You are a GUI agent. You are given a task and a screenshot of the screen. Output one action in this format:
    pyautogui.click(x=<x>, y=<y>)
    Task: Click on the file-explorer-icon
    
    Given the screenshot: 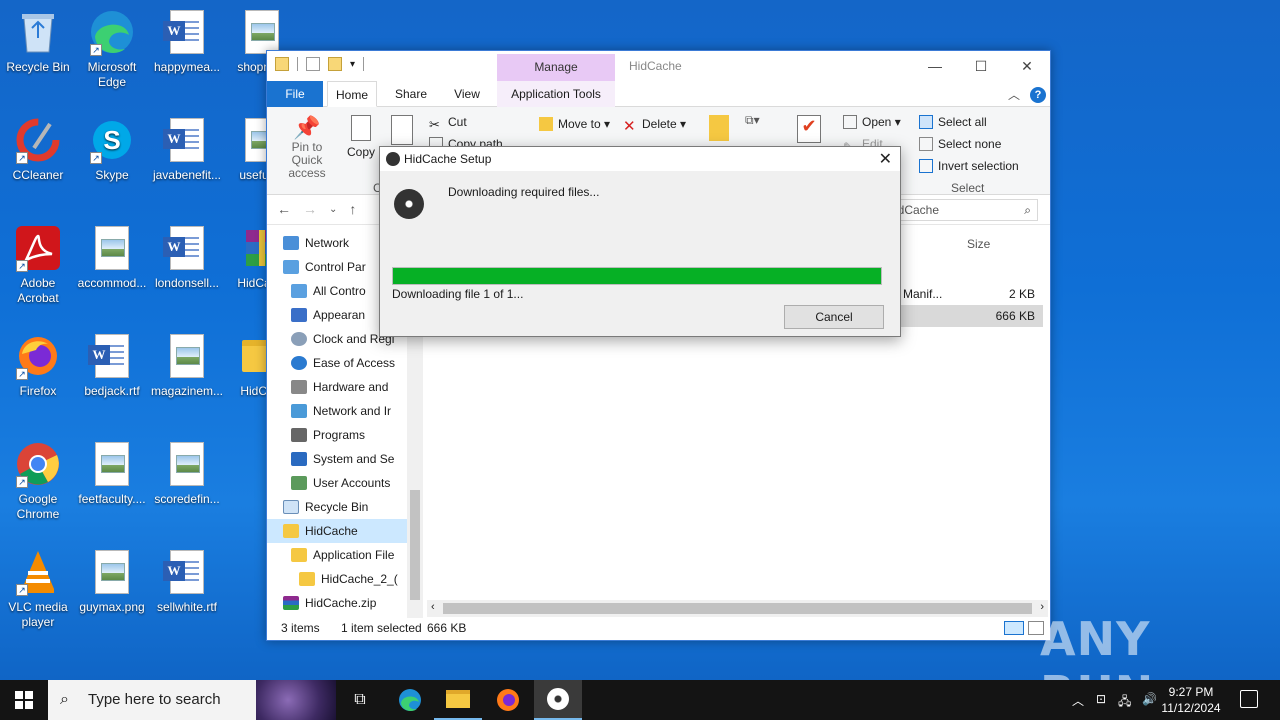 What is the action you would take?
    pyautogui.click(x=458, y=699)
    